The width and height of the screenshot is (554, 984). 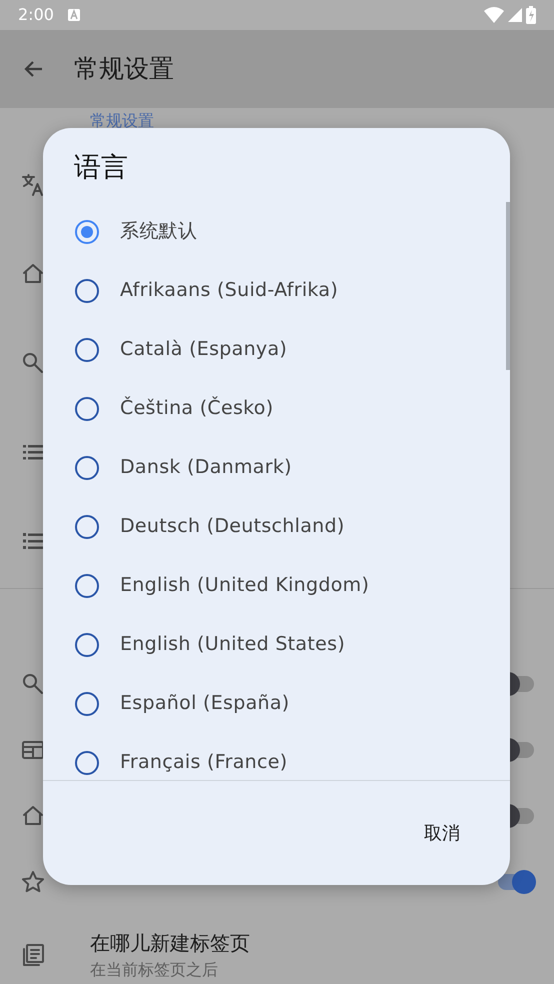 I want to click on language-option: Dansk (Danmark), so click(x=206, y=467).